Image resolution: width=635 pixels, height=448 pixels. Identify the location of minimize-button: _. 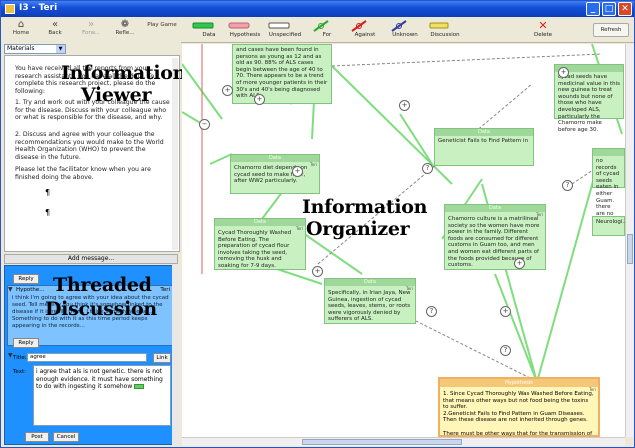
(593, 9).